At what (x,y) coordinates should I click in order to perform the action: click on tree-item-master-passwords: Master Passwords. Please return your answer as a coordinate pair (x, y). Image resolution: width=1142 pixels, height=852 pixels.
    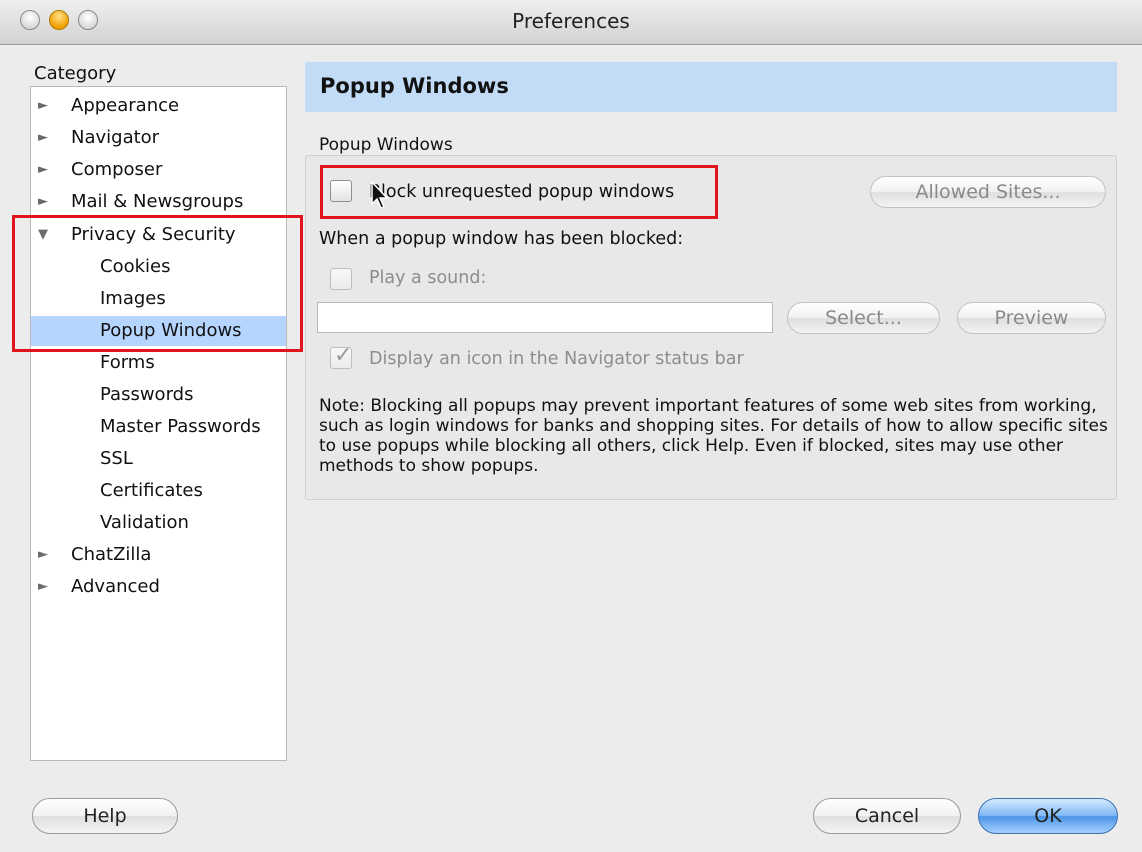
    Looking at the image, I should click on (158, 427).